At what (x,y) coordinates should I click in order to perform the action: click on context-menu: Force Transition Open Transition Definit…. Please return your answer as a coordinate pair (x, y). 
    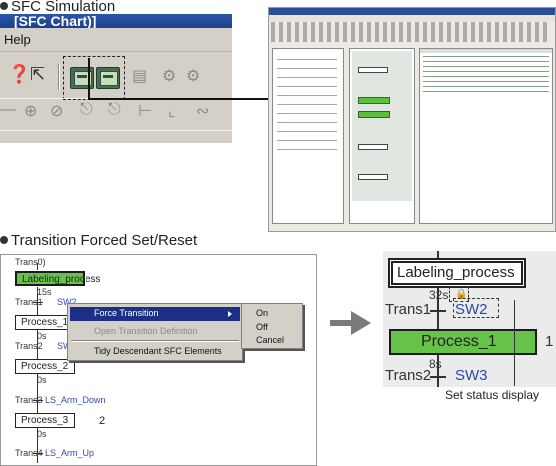
    Looking at the image, I should click on (155, 332).